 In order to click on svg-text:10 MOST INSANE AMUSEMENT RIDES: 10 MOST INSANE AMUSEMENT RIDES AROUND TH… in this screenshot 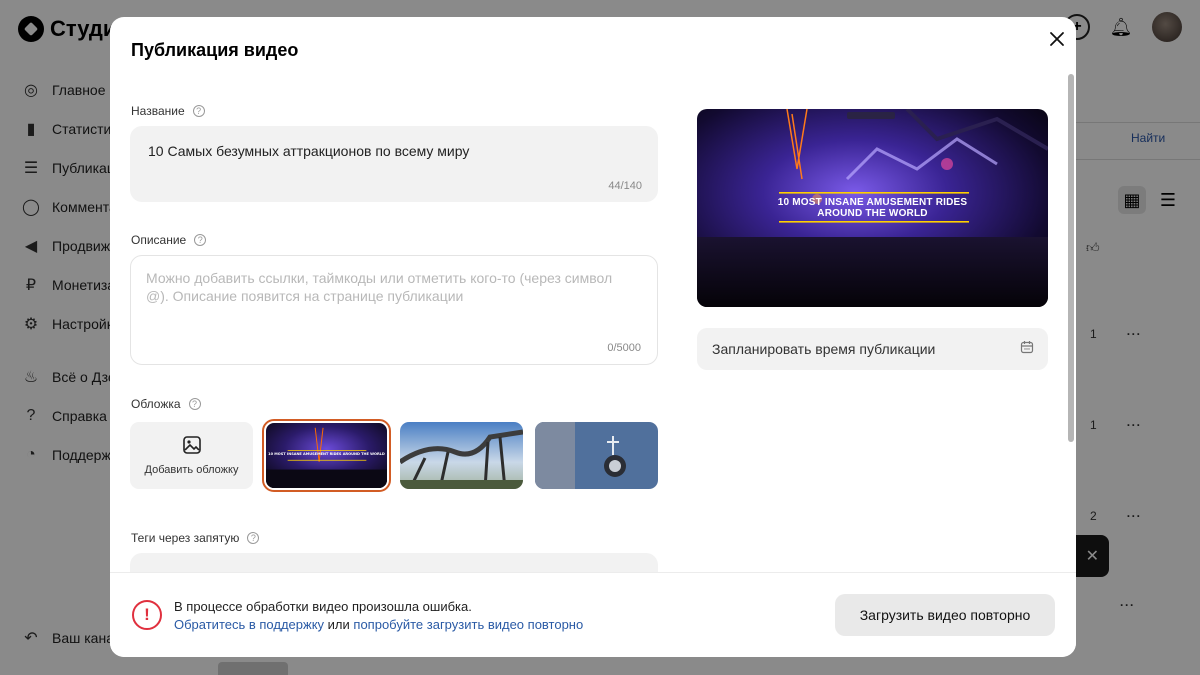, I will do `click(326, 454)`.